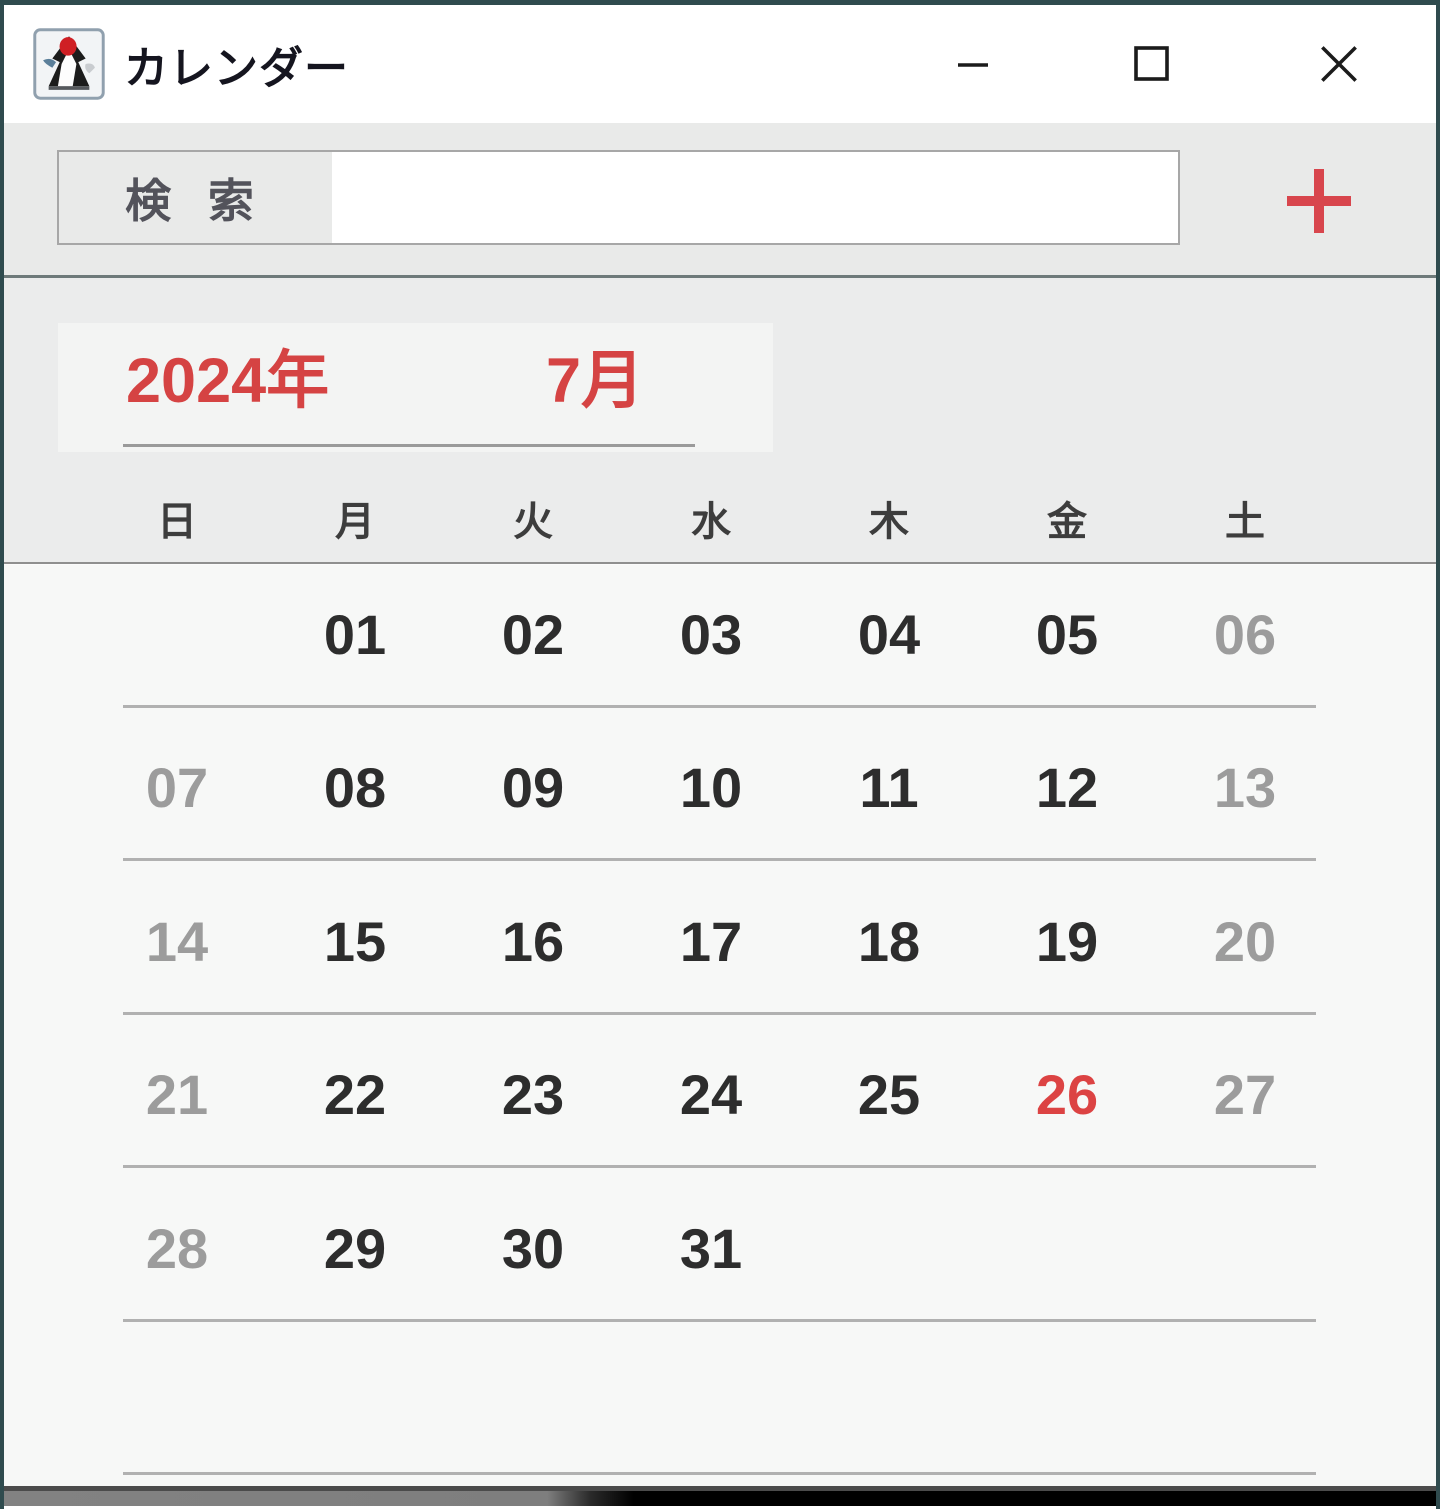  Describe the element at coordinates (889, 1095) in the screenshot. I see `date-cell-25: 25` at that location.